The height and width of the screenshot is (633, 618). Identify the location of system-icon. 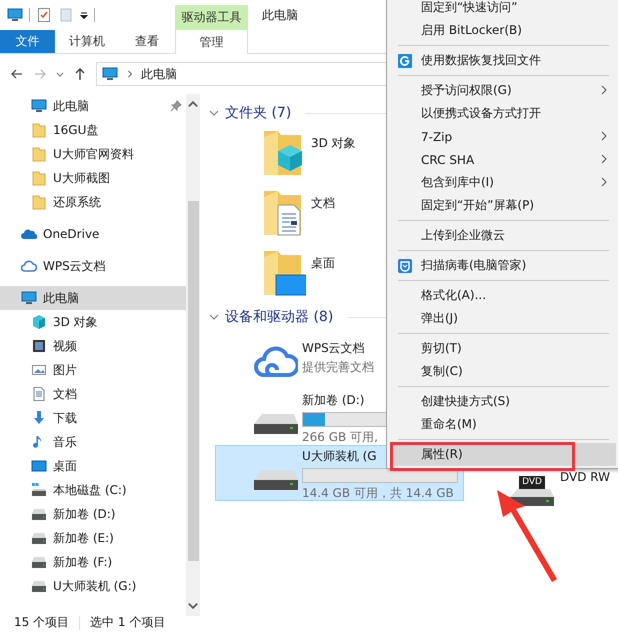
(39, 490).